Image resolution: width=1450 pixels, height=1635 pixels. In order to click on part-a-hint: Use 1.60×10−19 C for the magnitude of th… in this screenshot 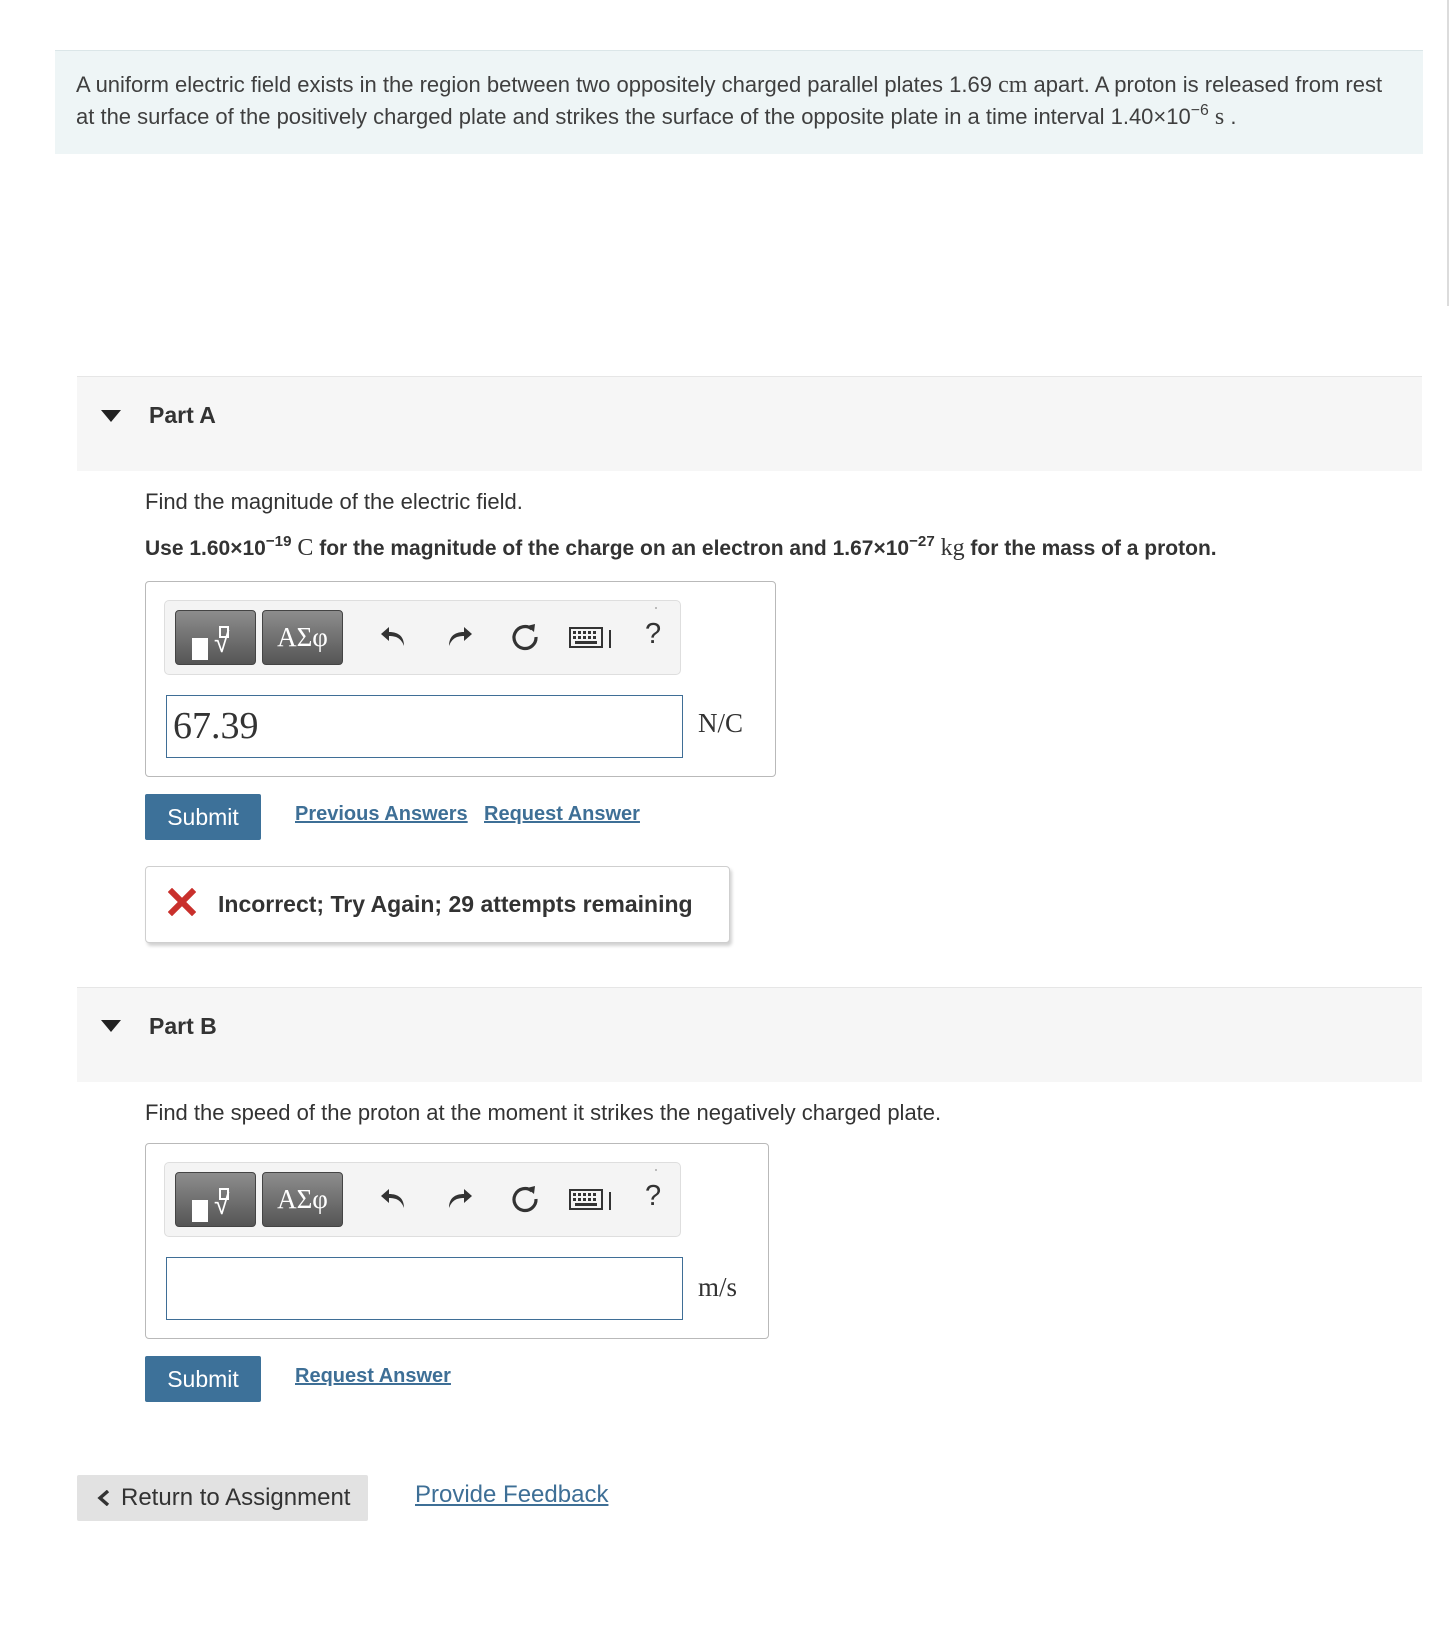, I will do `click(681, 547)`.